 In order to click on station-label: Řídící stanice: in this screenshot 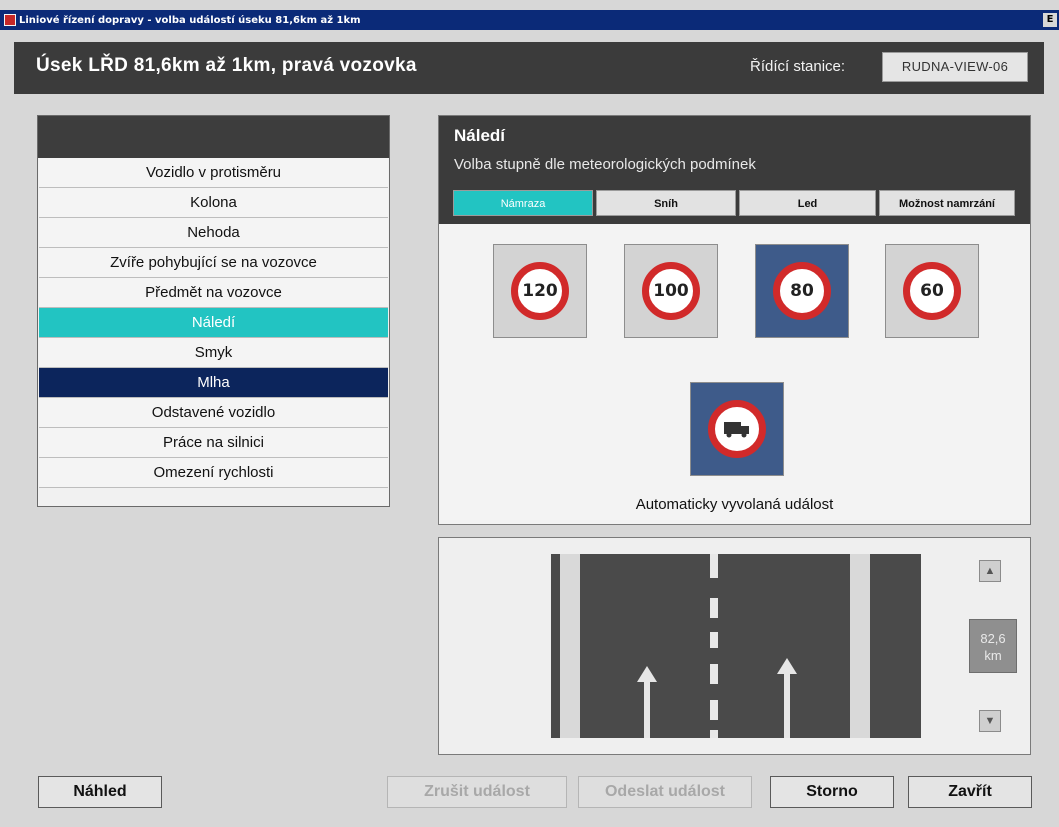, I will do `click(798, 66)`.